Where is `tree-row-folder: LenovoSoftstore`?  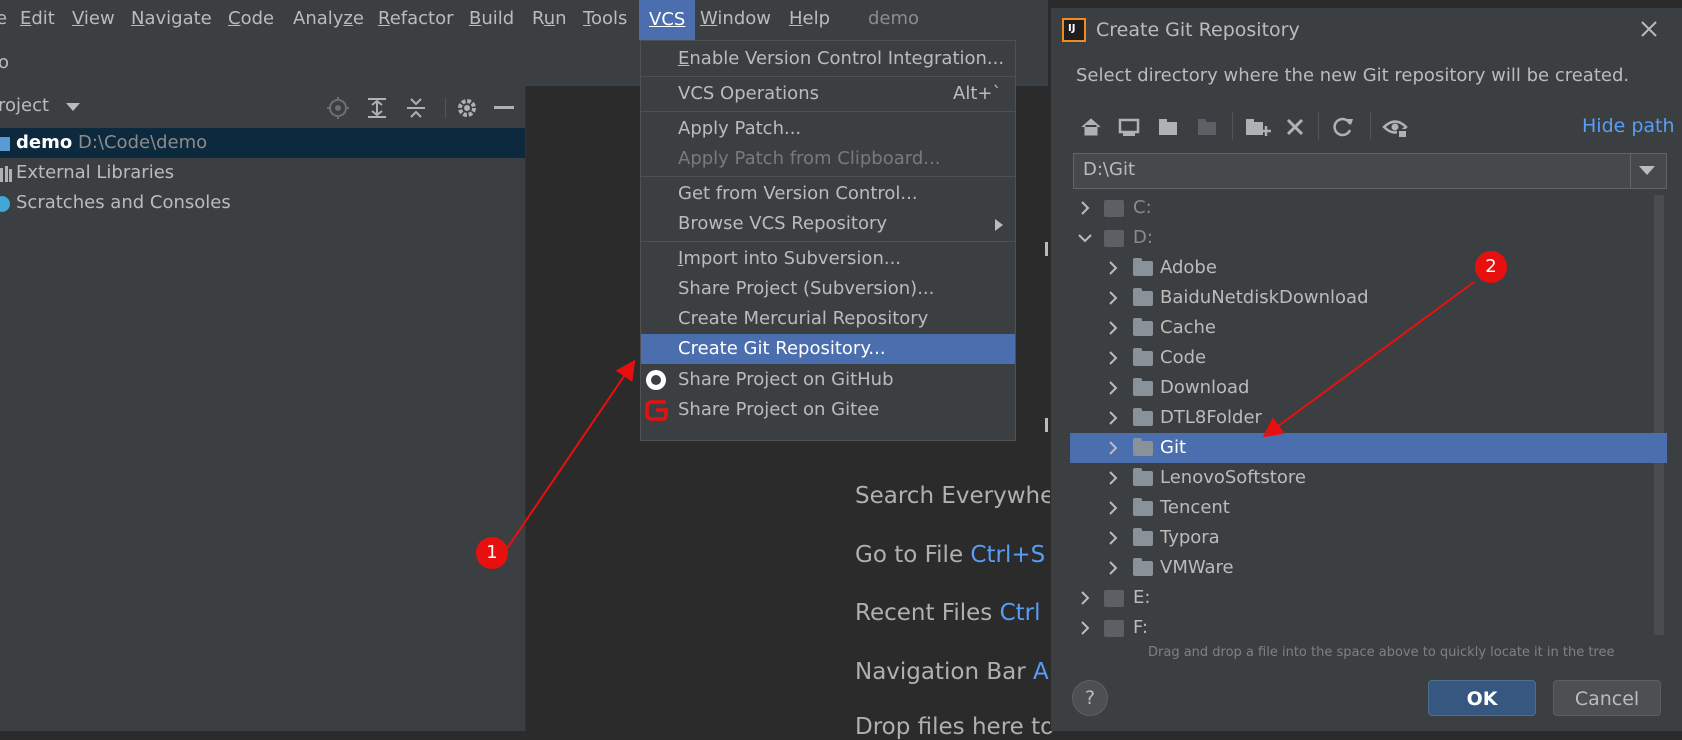
tree-row-folder: LenovoSoftstore is located at coordinates (1368, 478).